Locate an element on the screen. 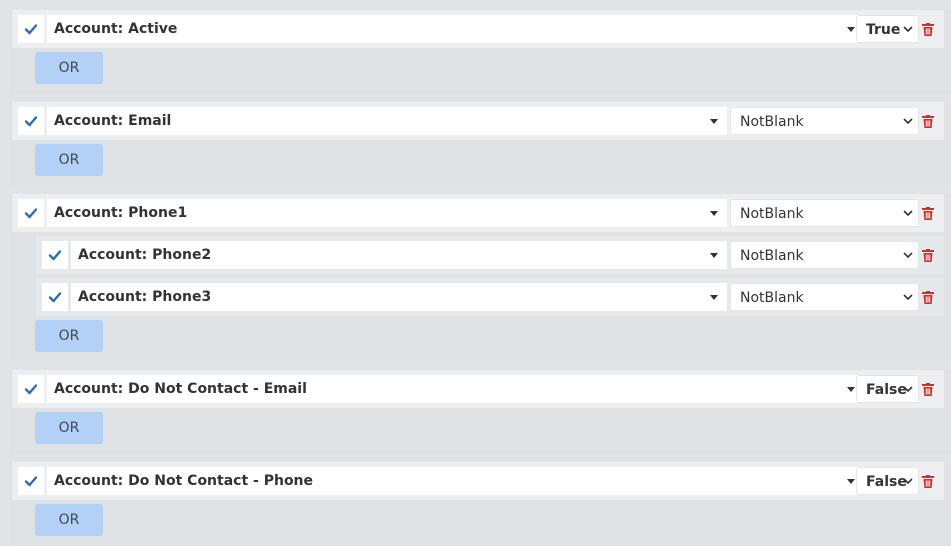 Image resolution: width=951 pixels, height=546 pixels. condition-row-nested: Account: Phone3 NotBlank is located at coordinates (490, 297).